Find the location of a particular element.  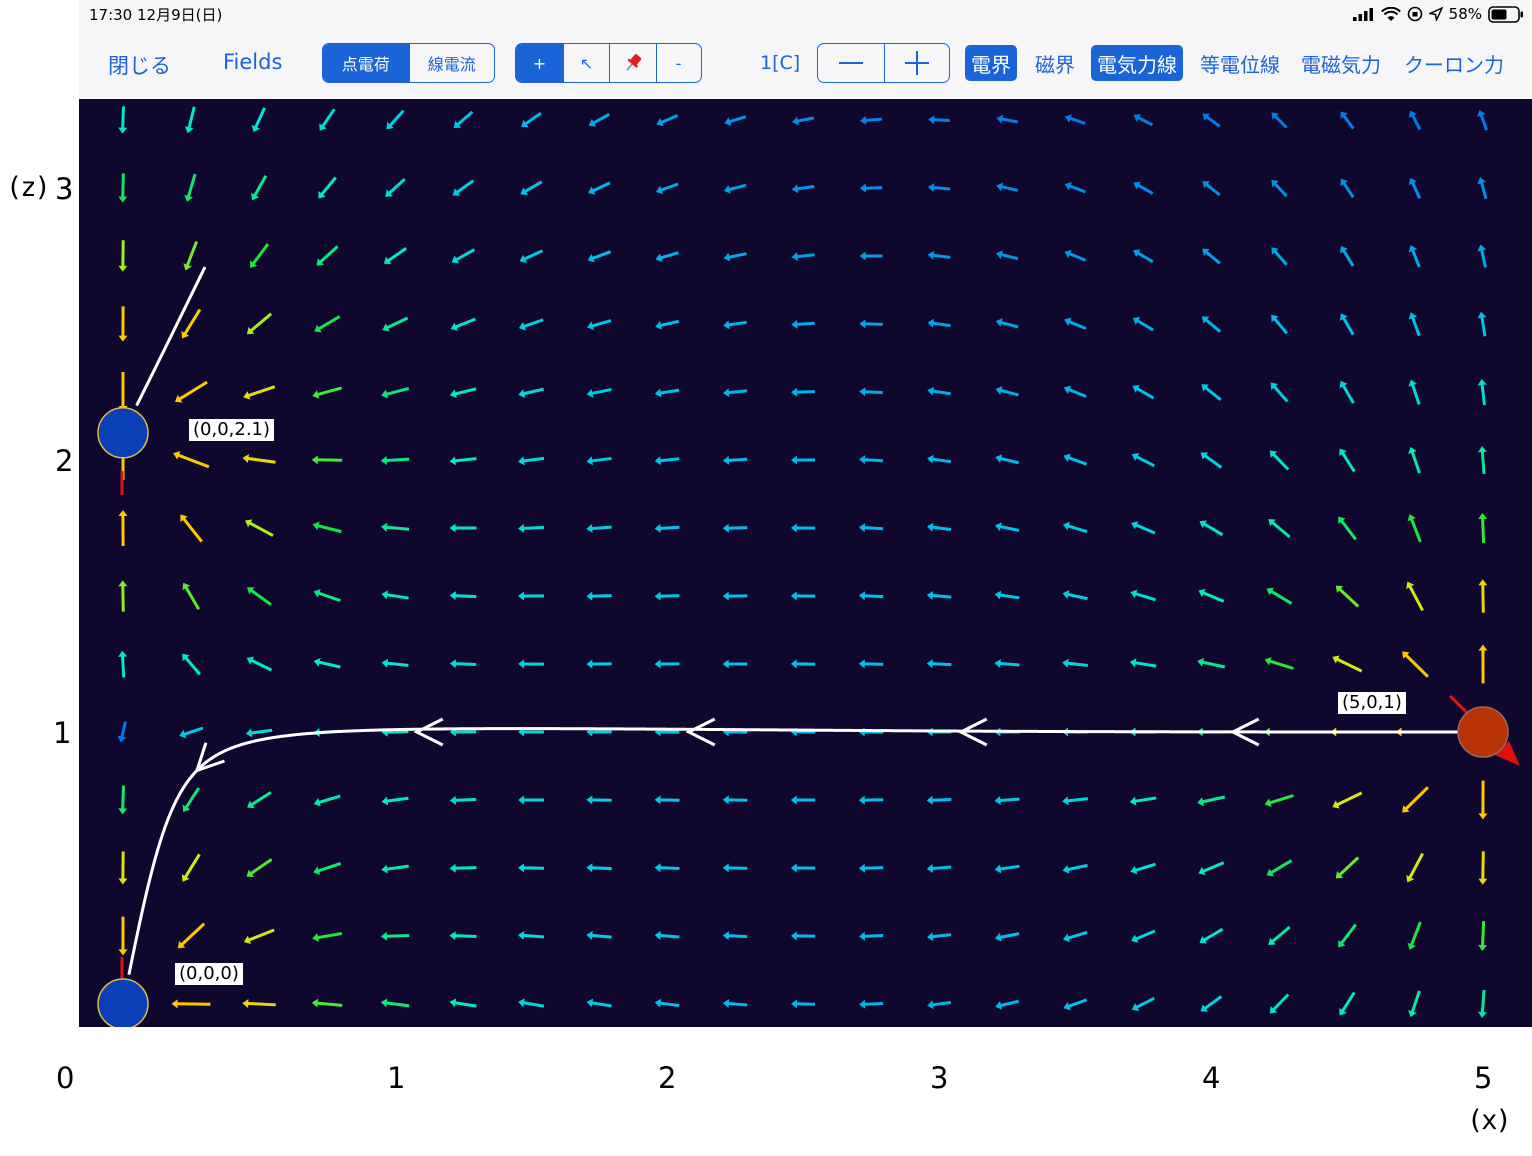

line-current-tab: 線電流 is located at coordinates (451, 63).